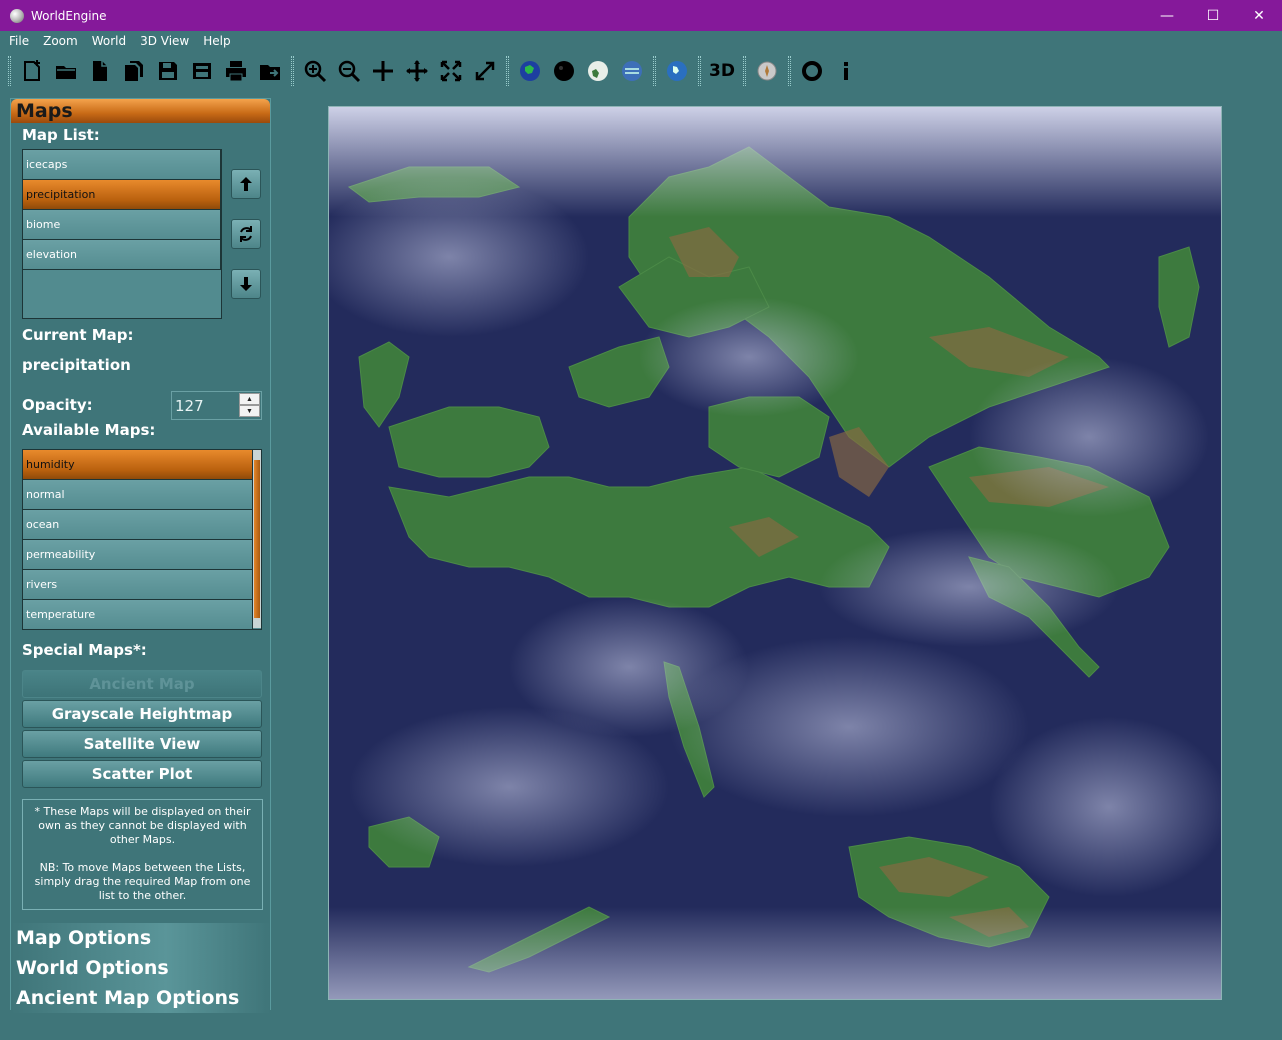  What do you see at coordinates (164, 41) in the screenshot?
I see `menu-3d-view: 3D View` at bounding box center [164, 41].